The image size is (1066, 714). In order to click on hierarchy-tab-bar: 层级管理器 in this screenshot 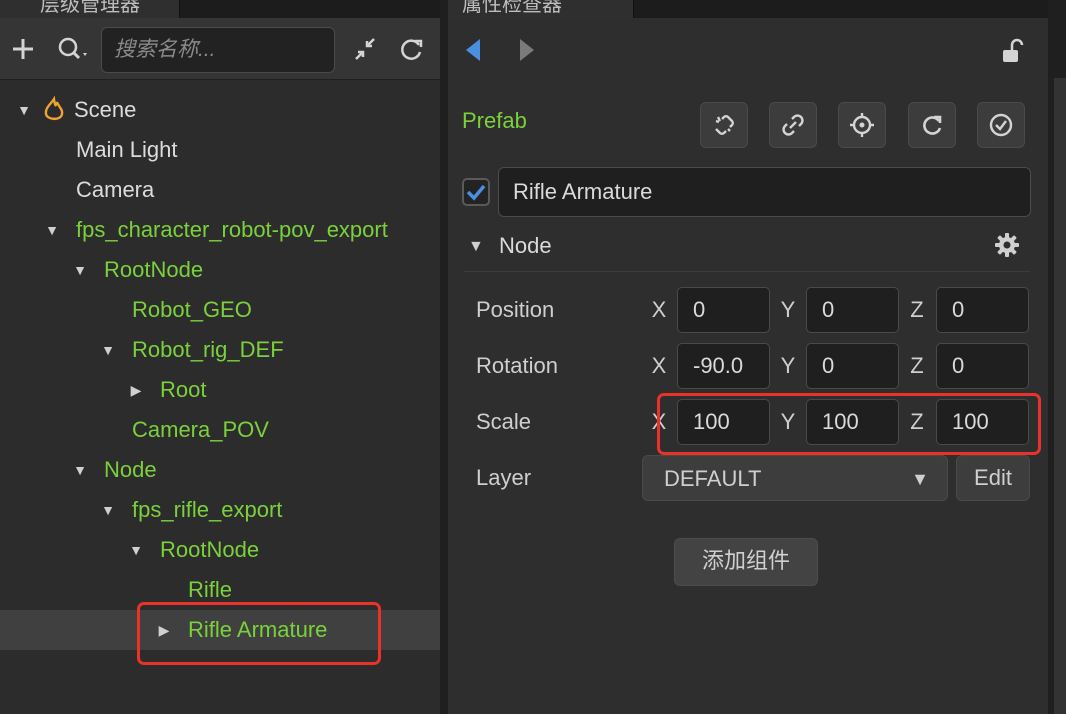, I will do `click(220, 9)`.